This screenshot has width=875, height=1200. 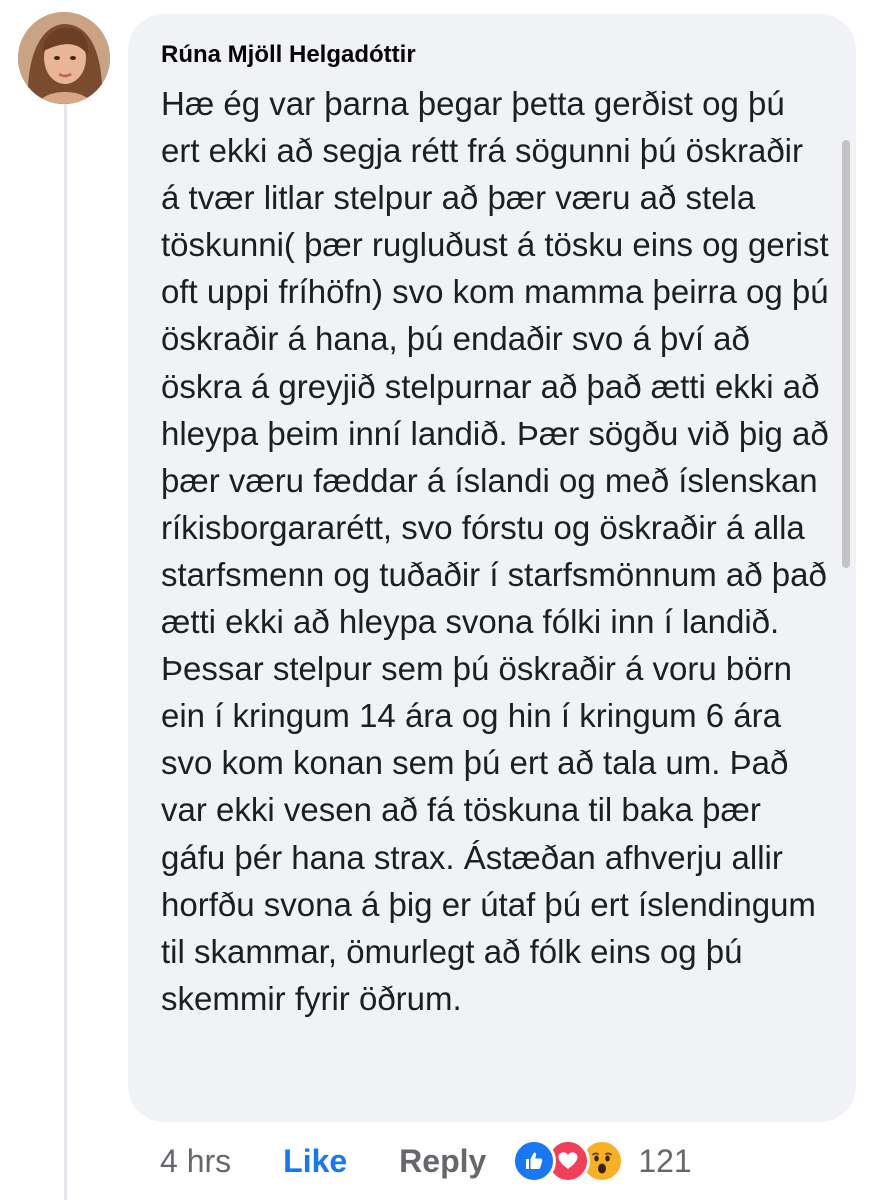 I want to click on like-reaction-icon, so click(x=534, y=1161).